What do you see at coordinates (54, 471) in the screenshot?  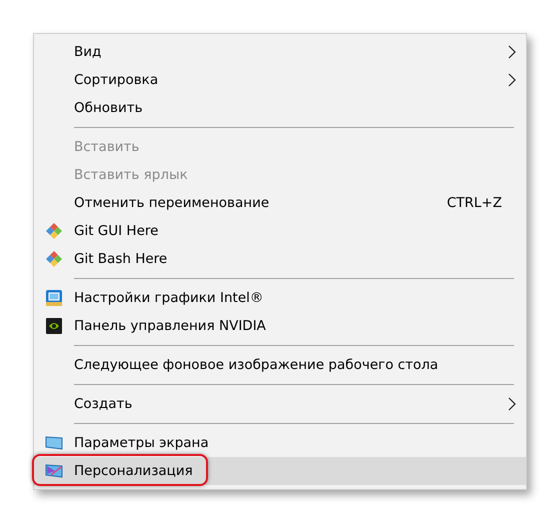 I see `personalization-icon` at bounding box center [54, 471].